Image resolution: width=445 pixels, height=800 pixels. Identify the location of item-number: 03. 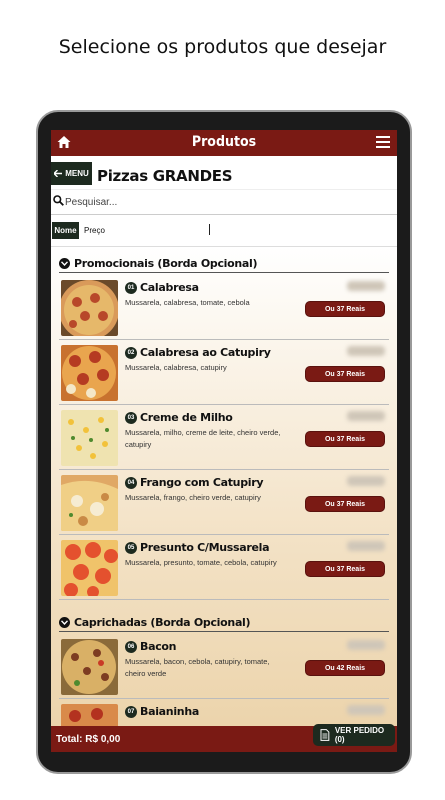
(131, 418).